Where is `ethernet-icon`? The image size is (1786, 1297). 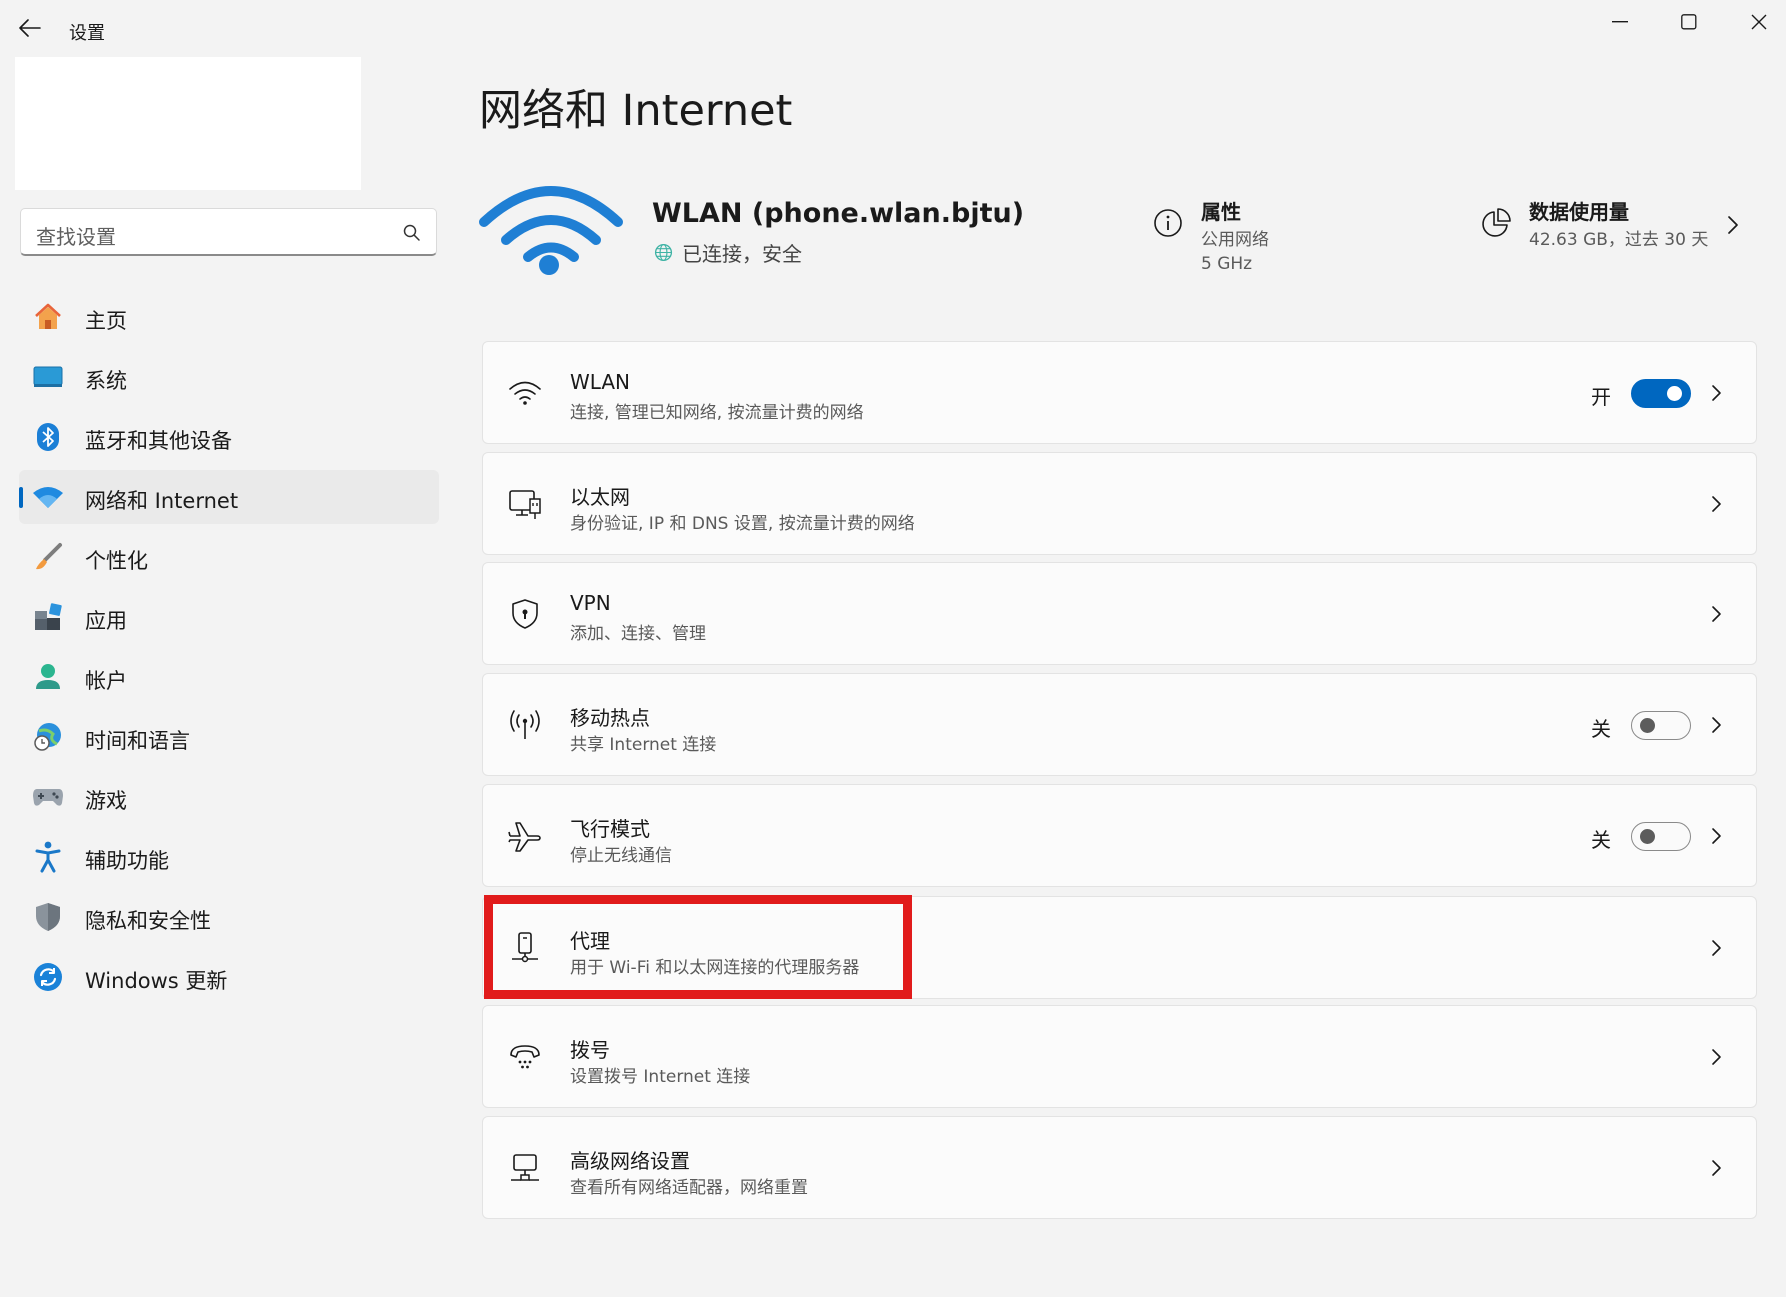
ethernet-icon is located at coordinates (525, 504).